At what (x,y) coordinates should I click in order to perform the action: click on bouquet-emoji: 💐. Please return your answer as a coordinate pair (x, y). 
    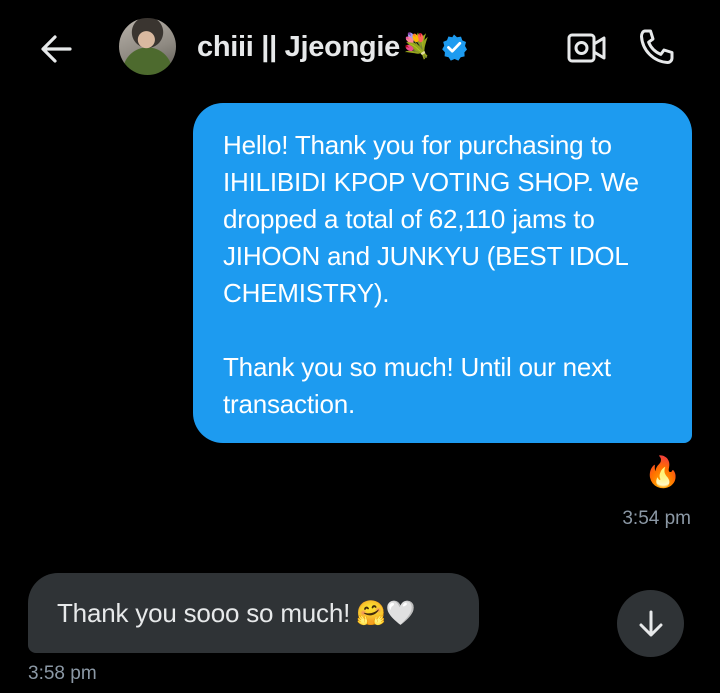
    Looking at the image, I should click on (416, 46).